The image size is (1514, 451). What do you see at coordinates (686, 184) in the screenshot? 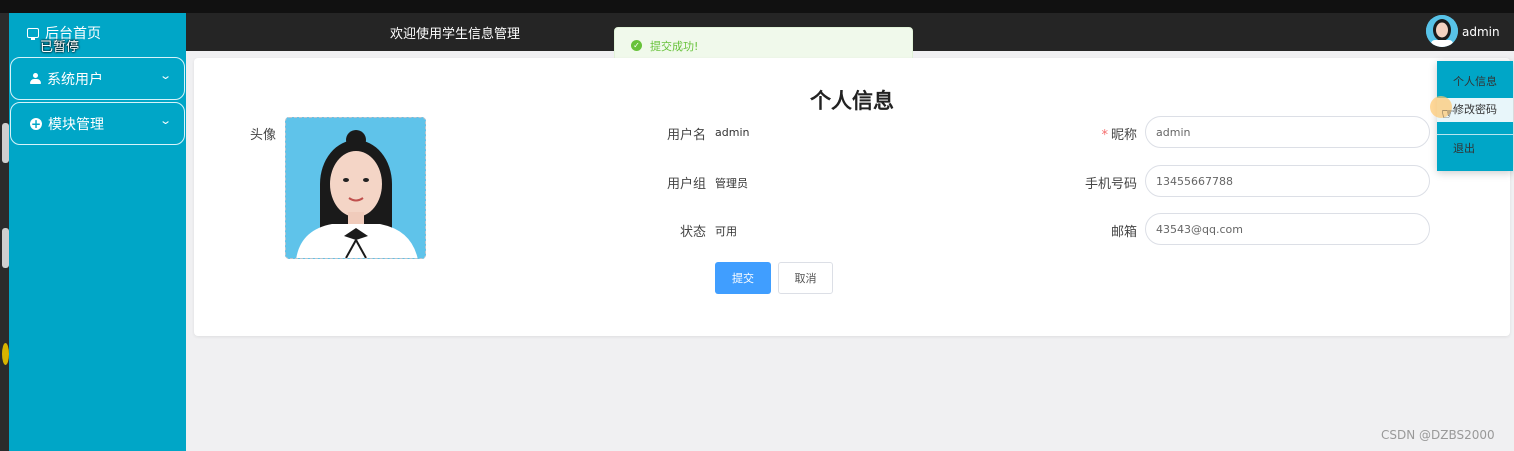
I see `group-label: 用户组` at bounding box center [686, 184].